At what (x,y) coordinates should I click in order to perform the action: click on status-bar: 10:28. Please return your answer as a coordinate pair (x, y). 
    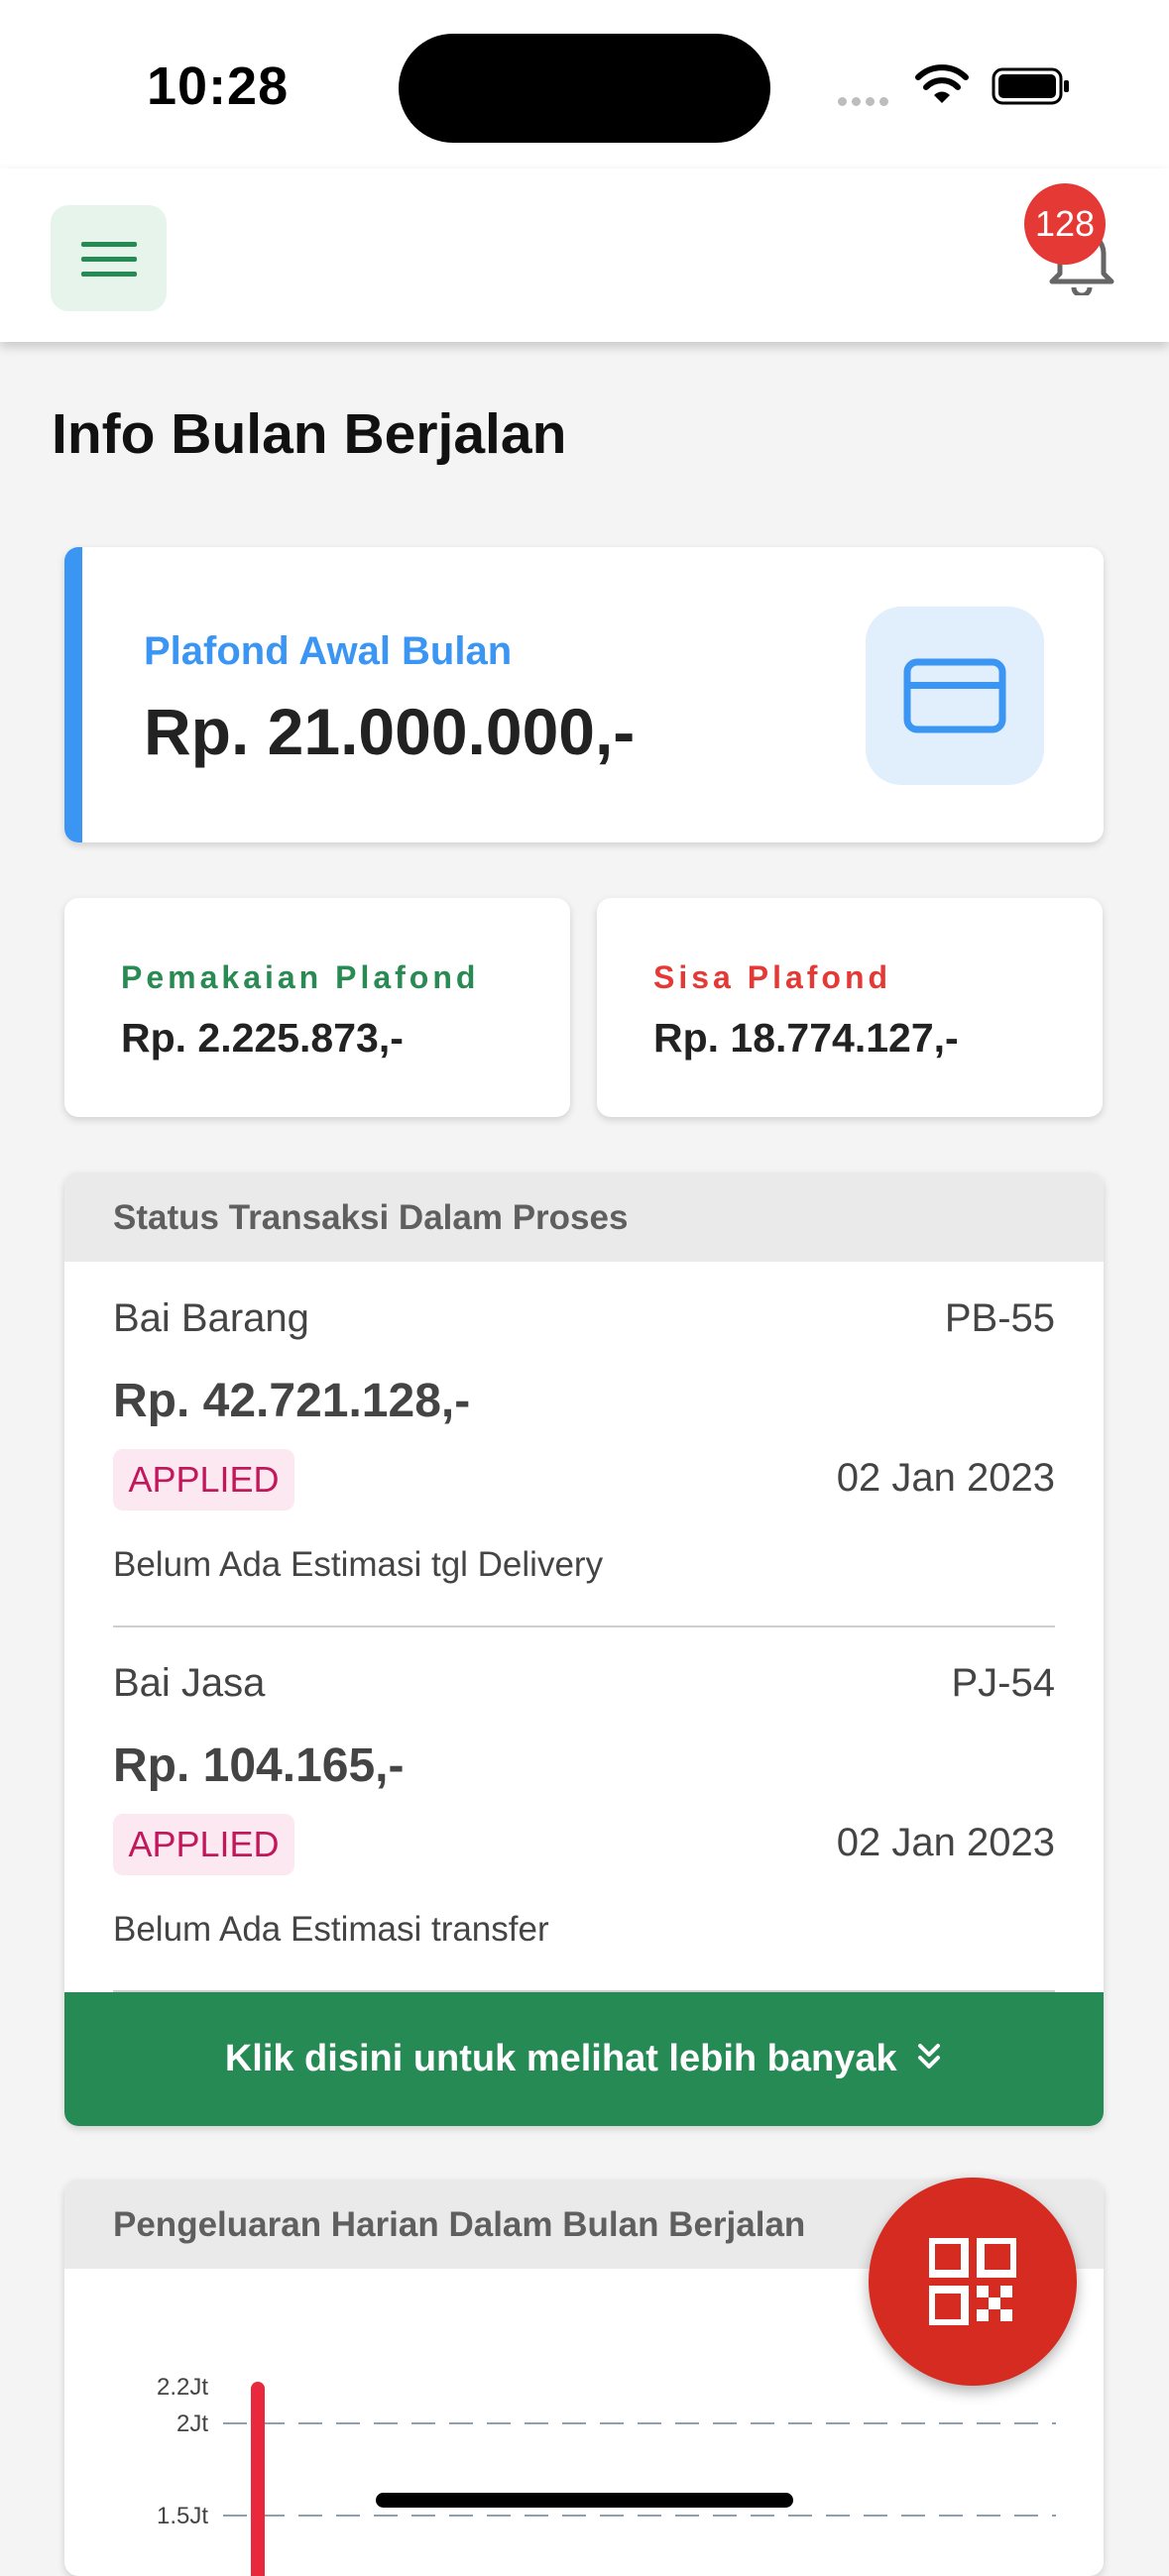
    Looking at the image, I should click on (584, 84).